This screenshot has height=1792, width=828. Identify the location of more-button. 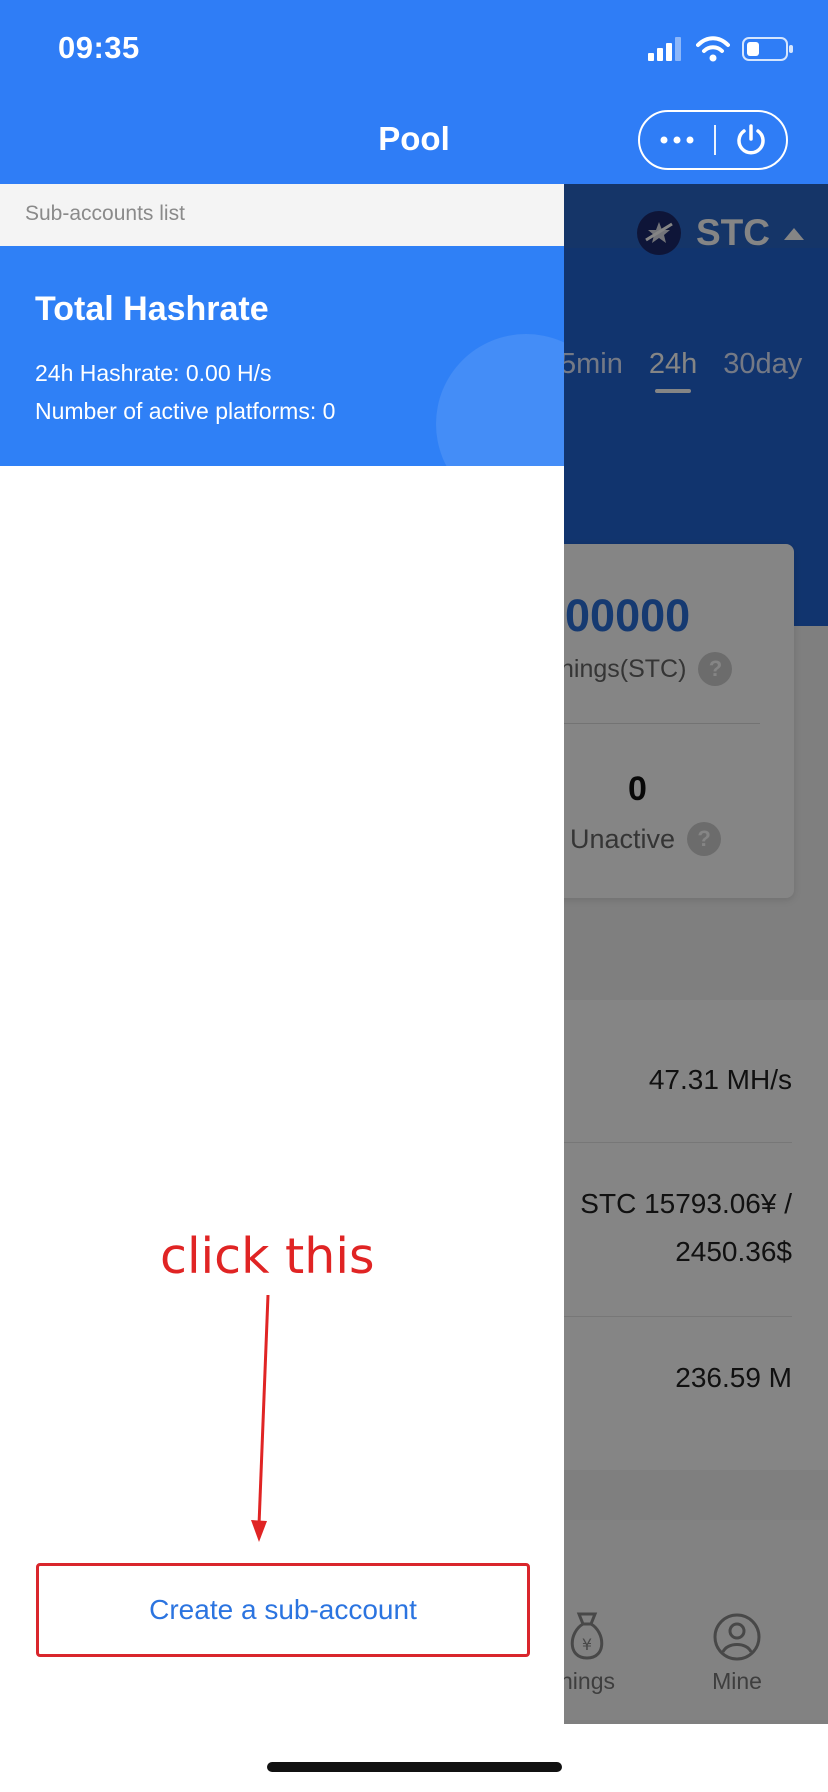
(677, 140).